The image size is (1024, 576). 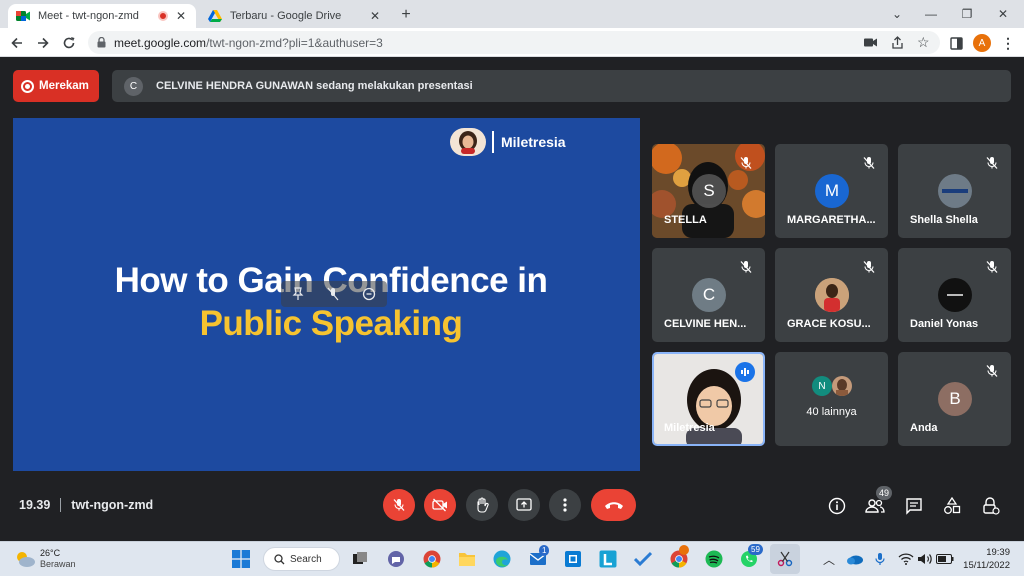 I want to click on more-menu-icon: ⋮, so click(x=1008, y=43).